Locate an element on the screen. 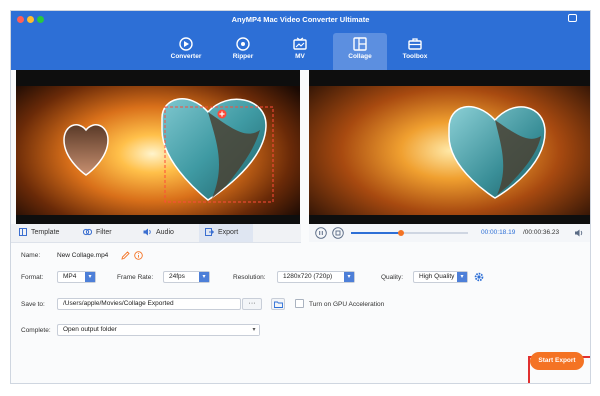 Image resolution: width=600 pixels, height=396 pixels. template-icon is located at coordinates (23, 232).